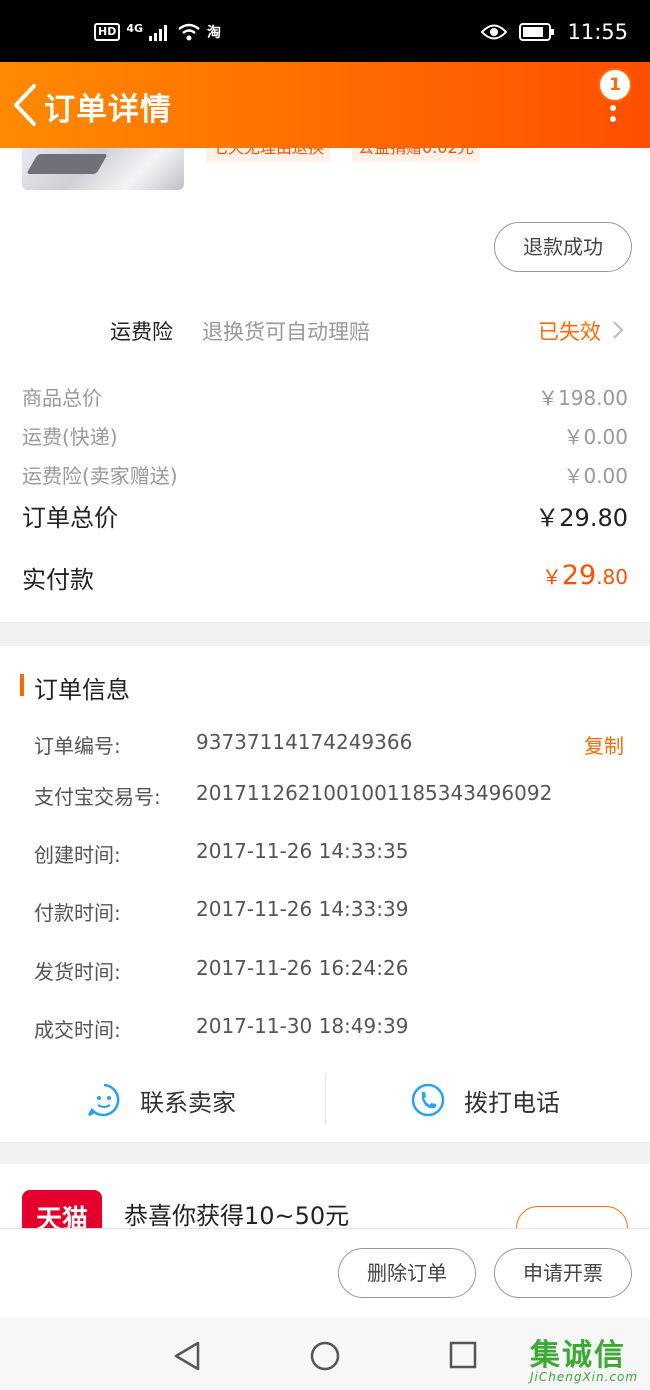  Describe the element at coordinates (25, 105) in the screenshot. I see `back-icon` at that location.